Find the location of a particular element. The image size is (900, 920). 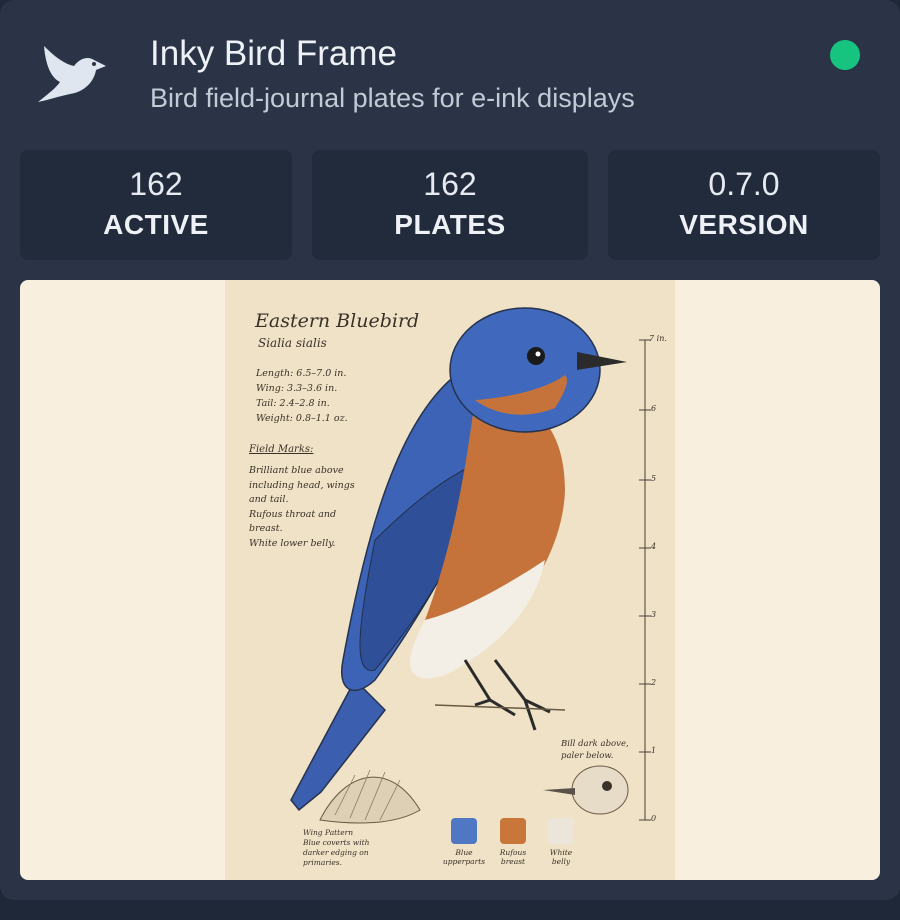

bird-icon is located at coordinates (72, 74).